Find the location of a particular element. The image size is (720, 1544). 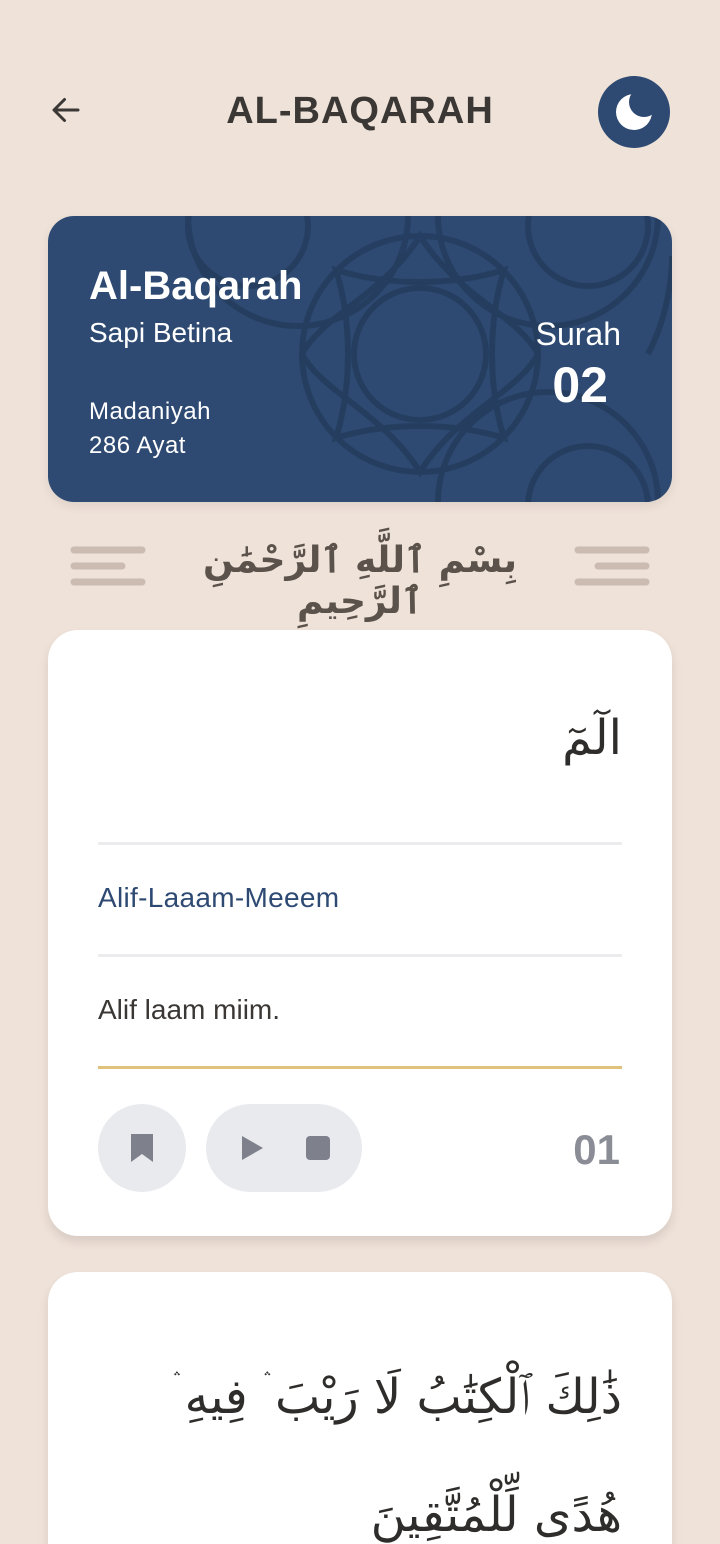

right-ornament is located at coordinates (612, 566).